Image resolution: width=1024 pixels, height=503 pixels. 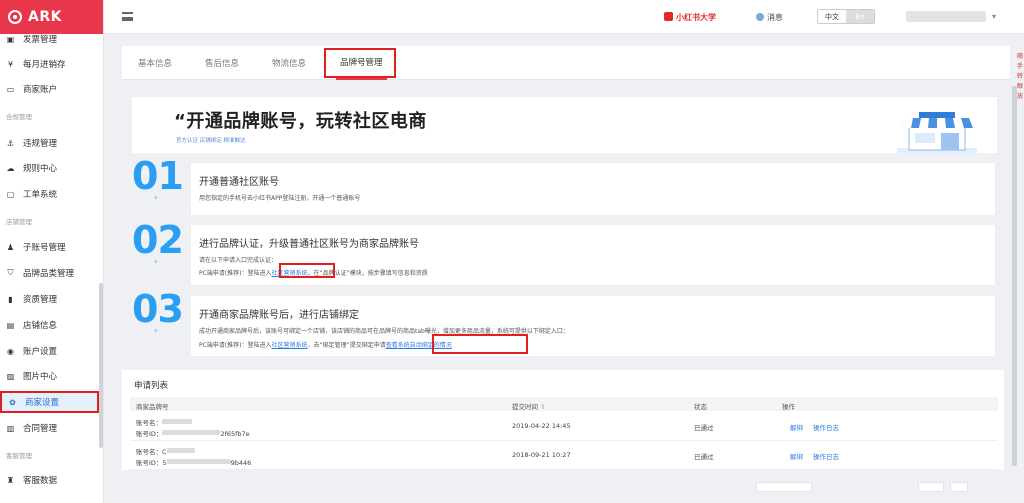 I want to click on app-logo-text: ARK, so click(x=45, y=17).